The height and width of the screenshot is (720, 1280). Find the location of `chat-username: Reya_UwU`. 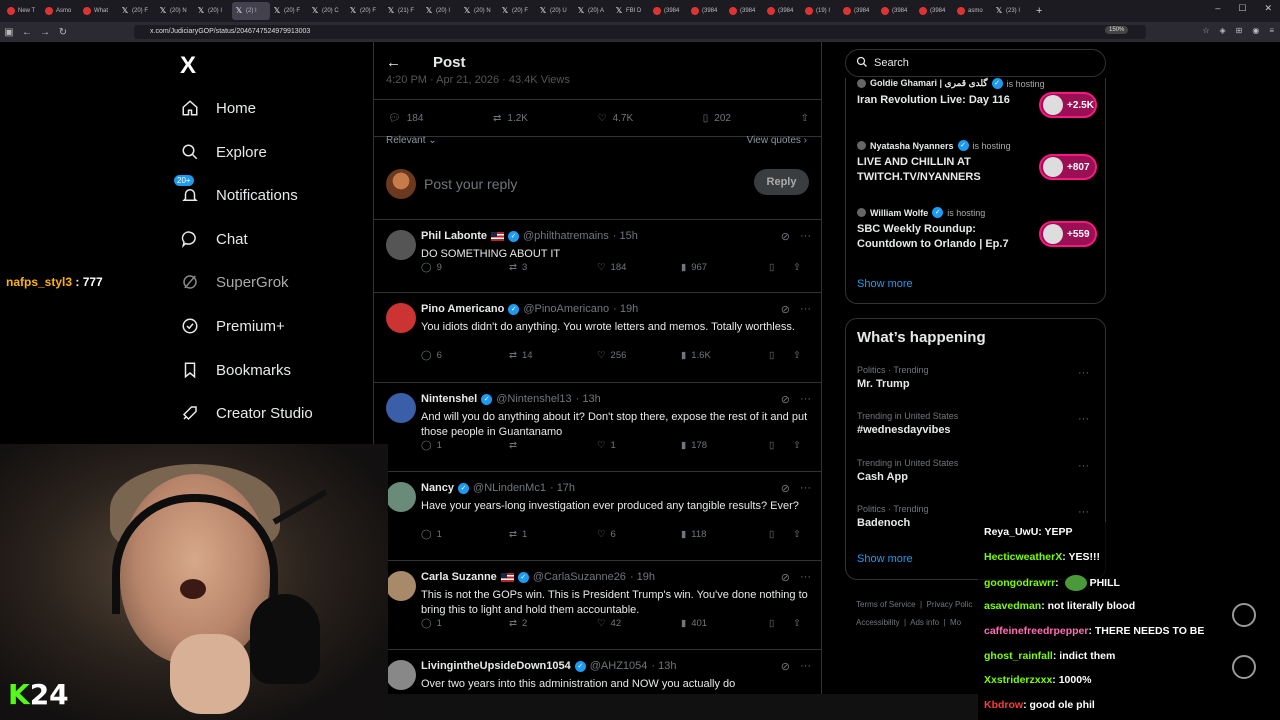

chat-username: Reya_UwU is located at coordinates (1011, 532).